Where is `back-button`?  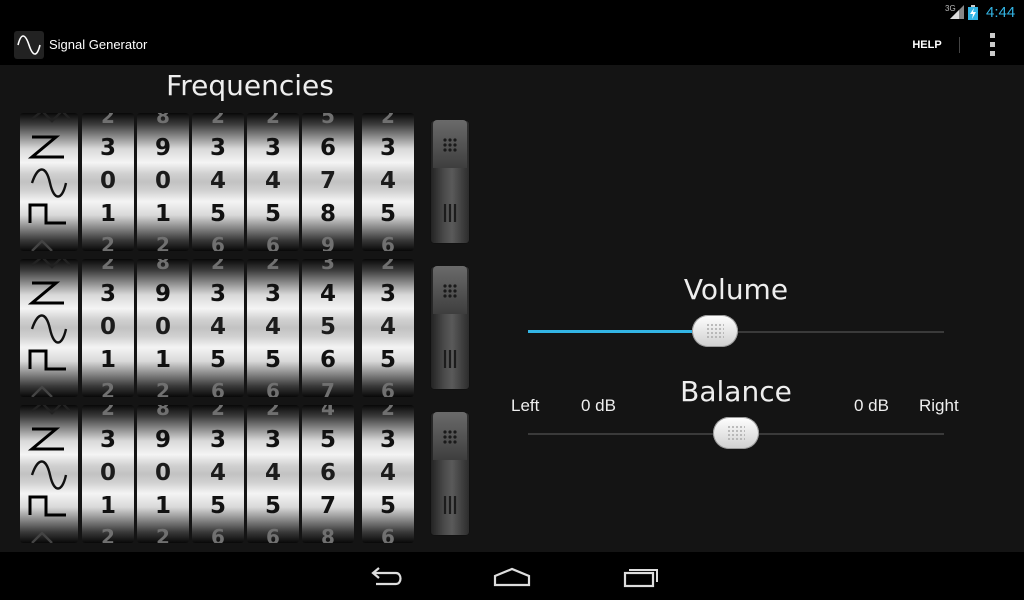 back-button is located at coordinates (384, 576).